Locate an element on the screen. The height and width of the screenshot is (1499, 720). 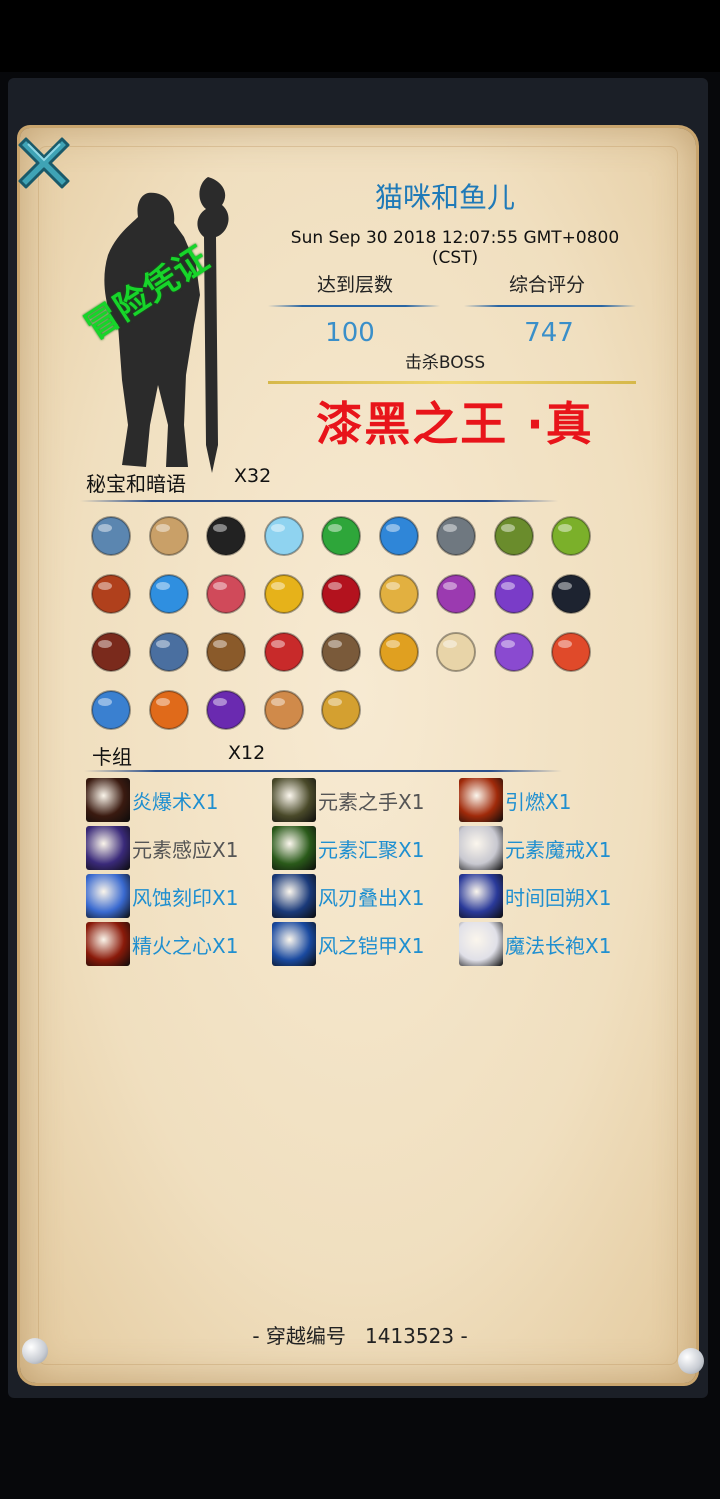
deck-card-label: 元素之手X1 is located at coordinates (371, 802).